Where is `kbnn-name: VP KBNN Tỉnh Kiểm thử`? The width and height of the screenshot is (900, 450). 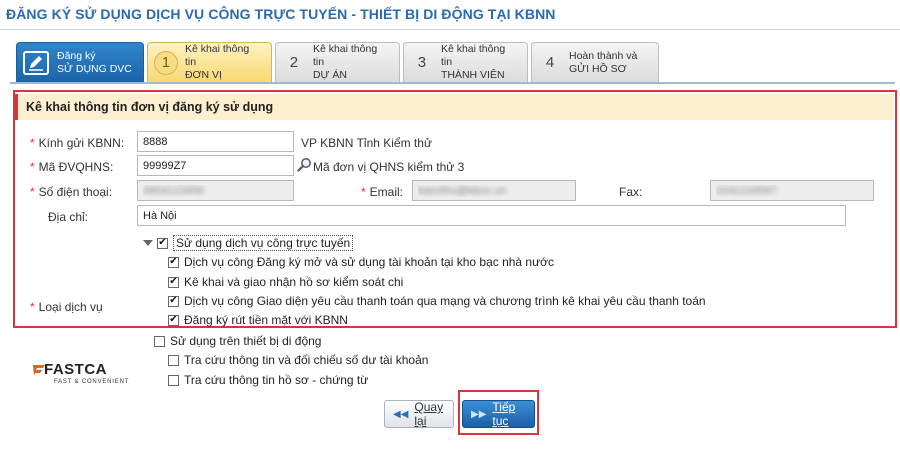 kbnn-name: VP KBNN Tỉnh Kiểm thử is located at coordinates (366, 143).